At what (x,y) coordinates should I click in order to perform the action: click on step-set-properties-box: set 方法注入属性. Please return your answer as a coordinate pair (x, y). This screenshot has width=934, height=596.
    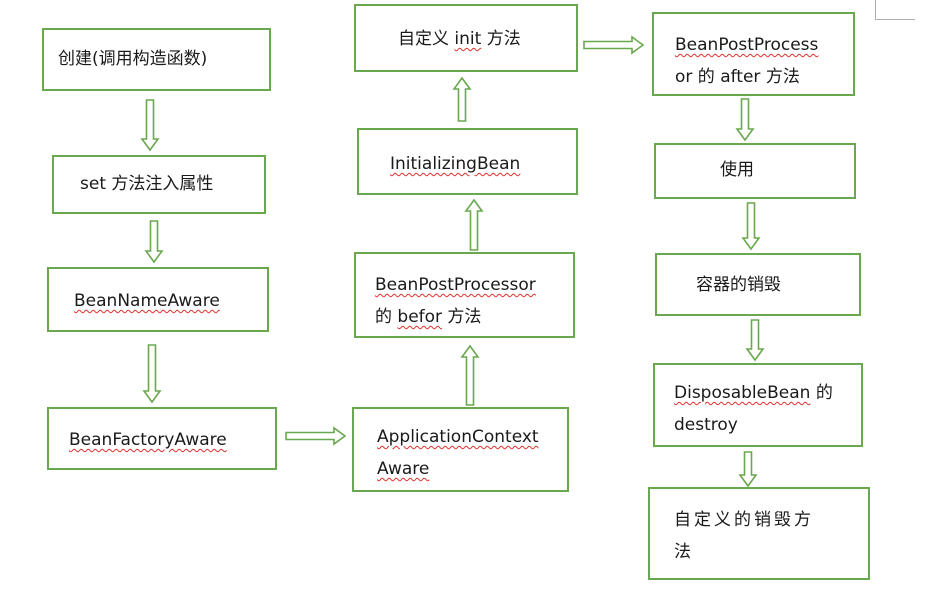
    Looking at the image, I should click on (159, 184).